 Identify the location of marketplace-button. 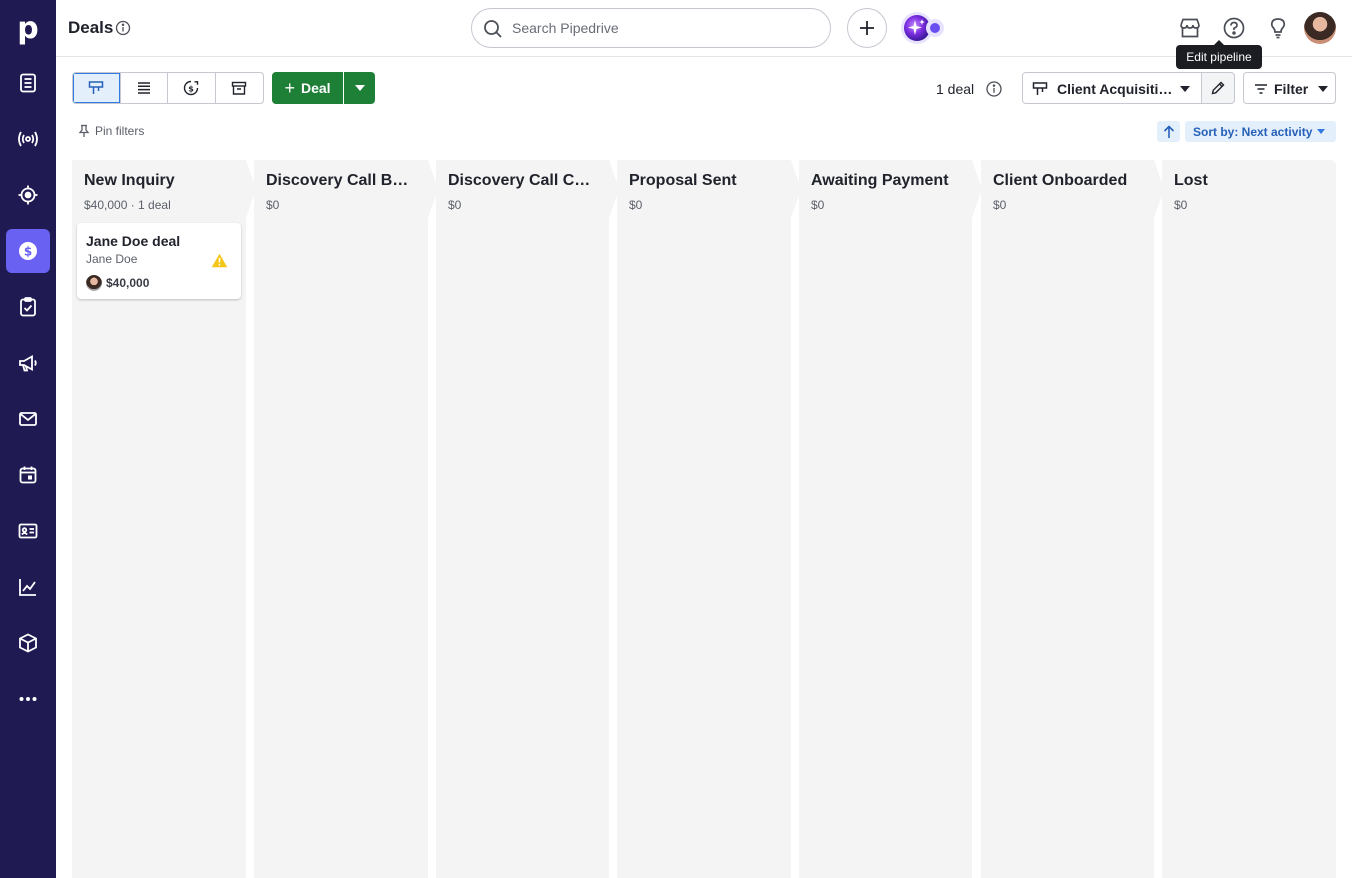
(1190, 28).